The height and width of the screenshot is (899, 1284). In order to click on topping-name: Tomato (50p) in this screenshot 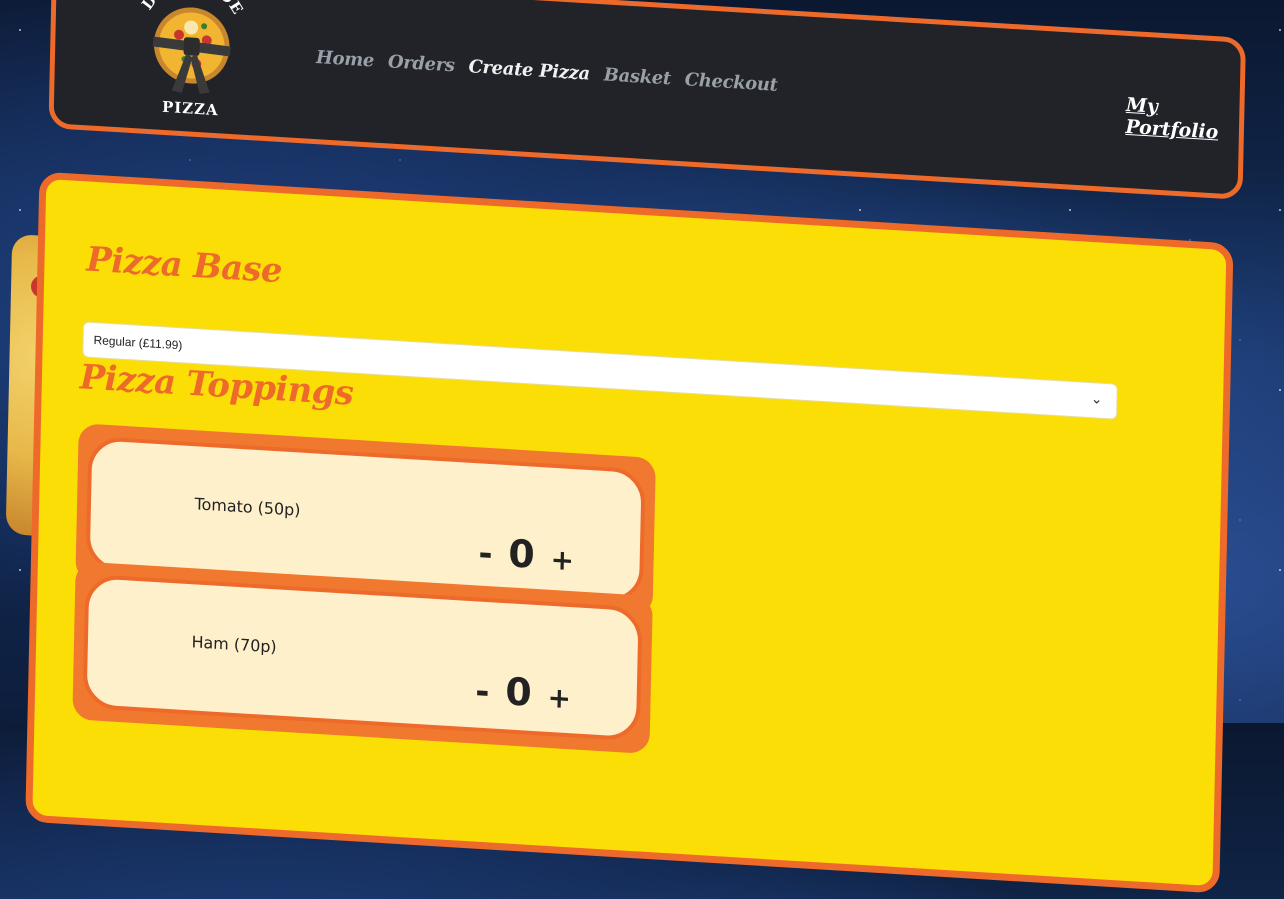, I will do `click(247, 507)`.